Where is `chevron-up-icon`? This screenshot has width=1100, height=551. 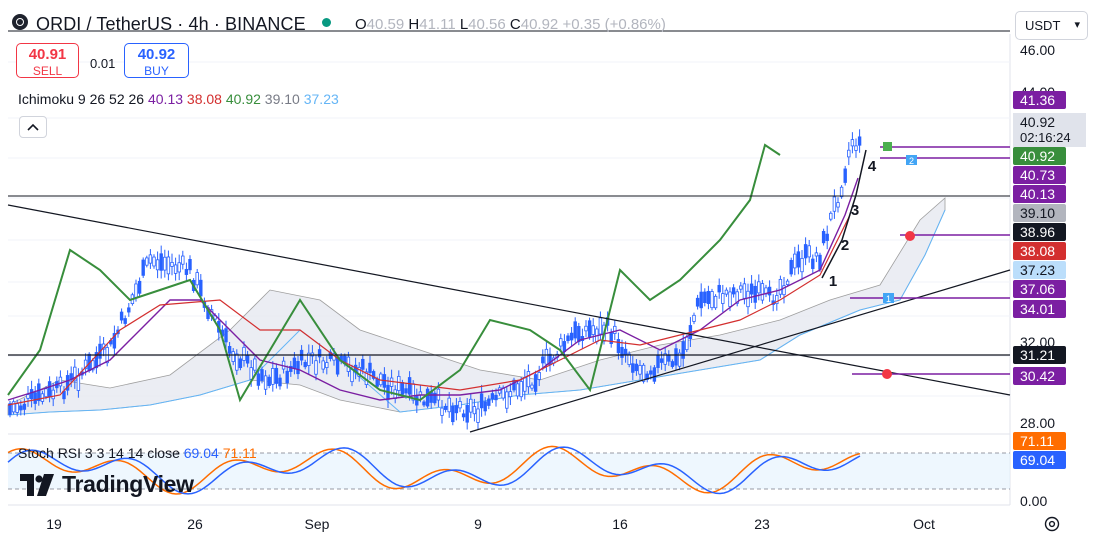
chevron-up-icon is located at coordinates (33, 127).